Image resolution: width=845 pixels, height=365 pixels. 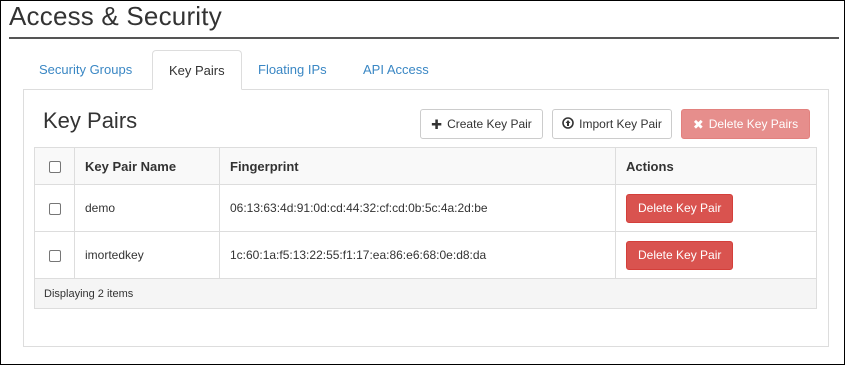 I want to click on create-key-pair-button: ✚ Create Key Pair, so click(x=481, y=124).